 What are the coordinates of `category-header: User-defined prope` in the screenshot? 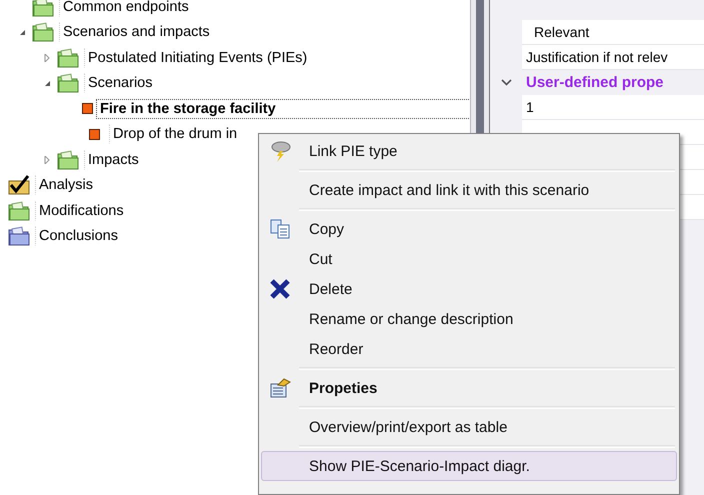 It's located at (613, 82).